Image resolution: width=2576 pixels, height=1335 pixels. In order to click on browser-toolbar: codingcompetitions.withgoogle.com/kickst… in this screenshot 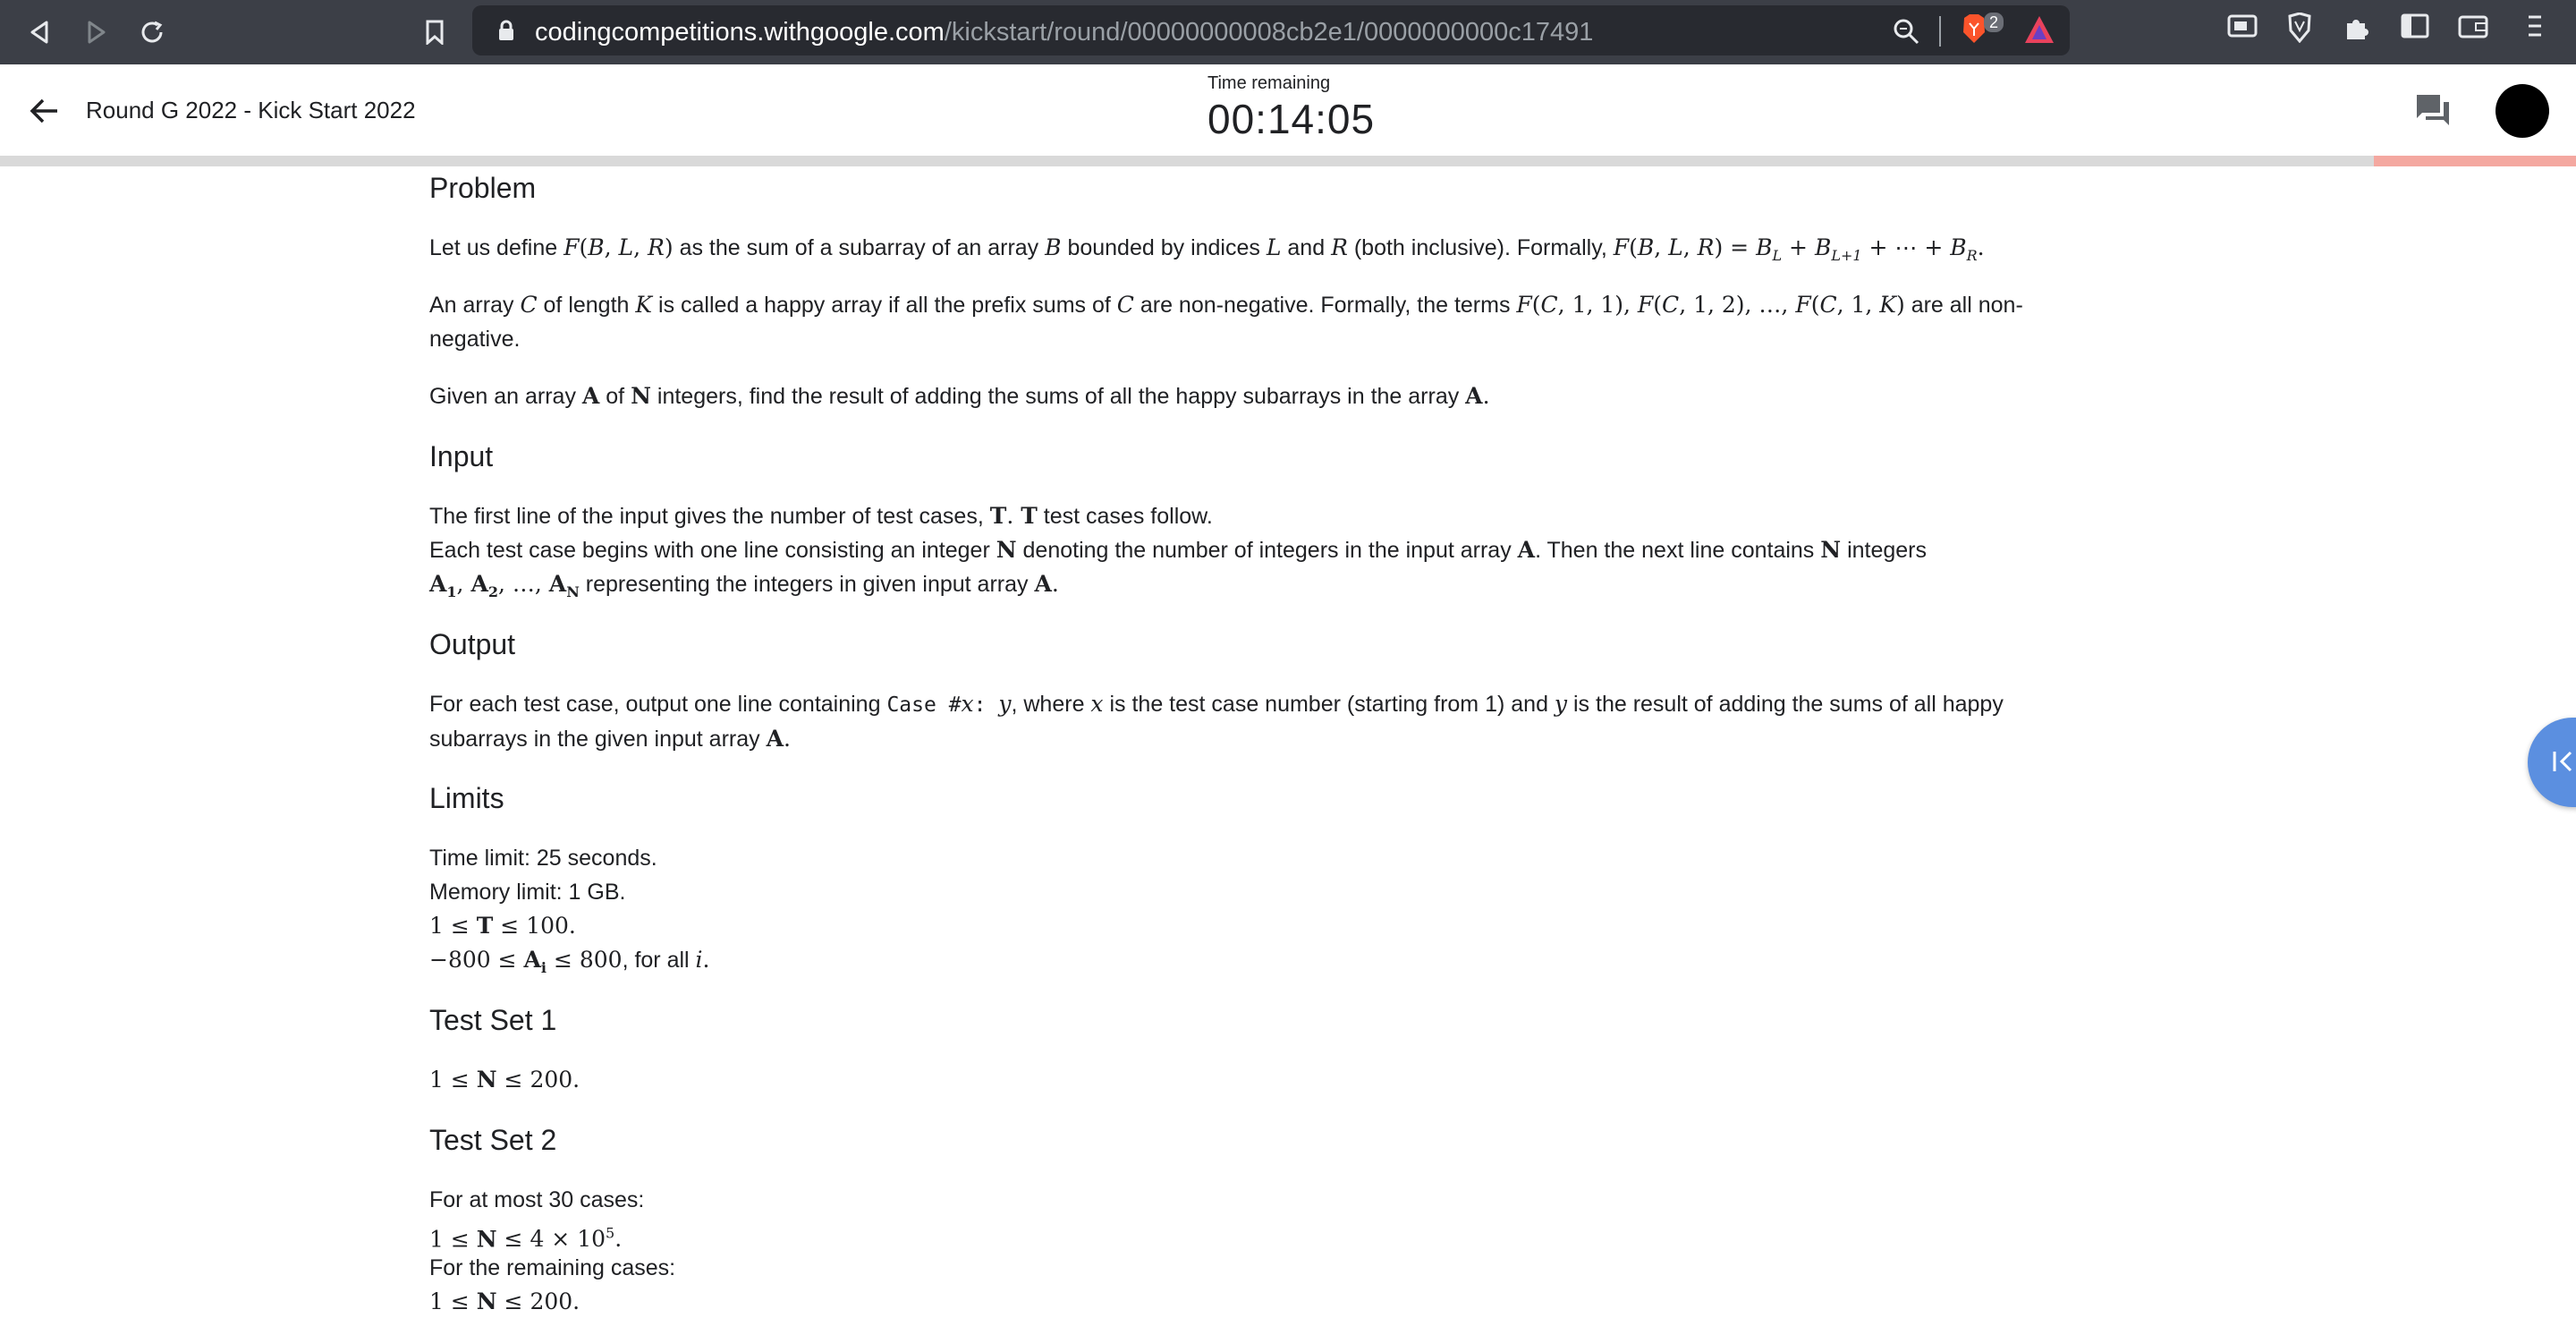, I will do `click(1288, 32)`.